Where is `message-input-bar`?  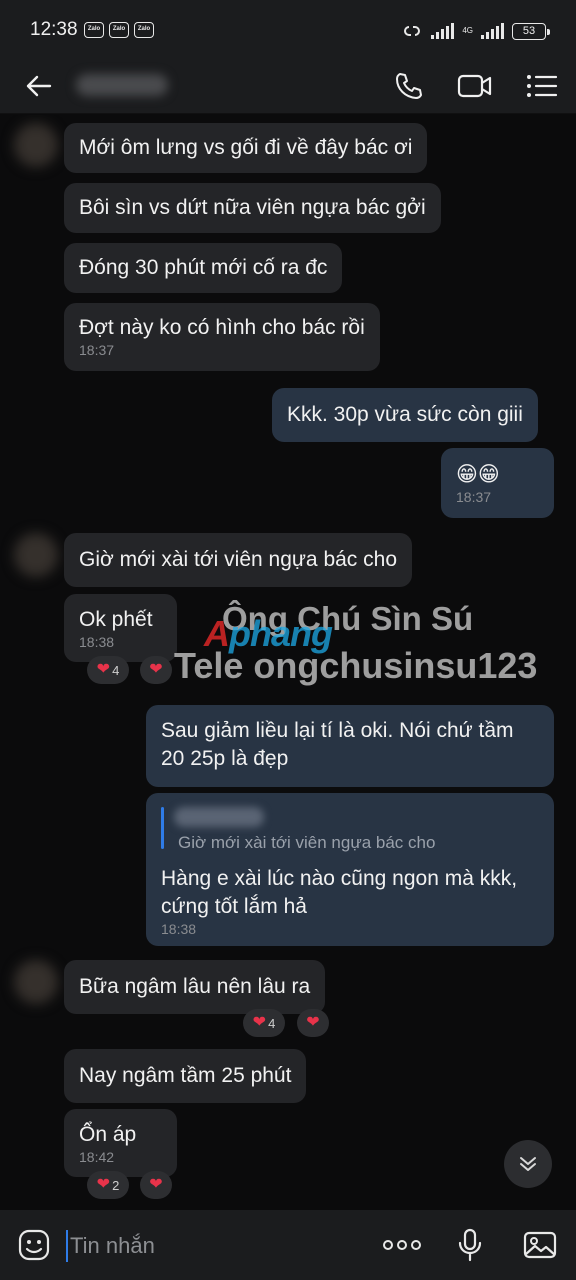 message-input-bar is located at coordinates (288, 1245).